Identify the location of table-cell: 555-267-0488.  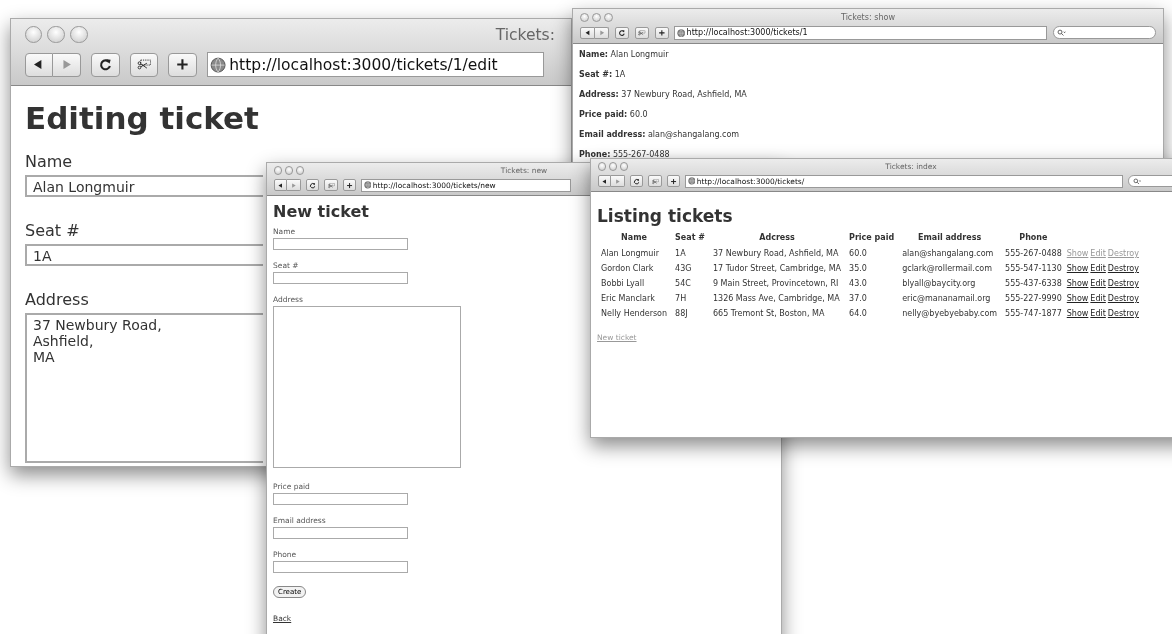
(1033, 253).